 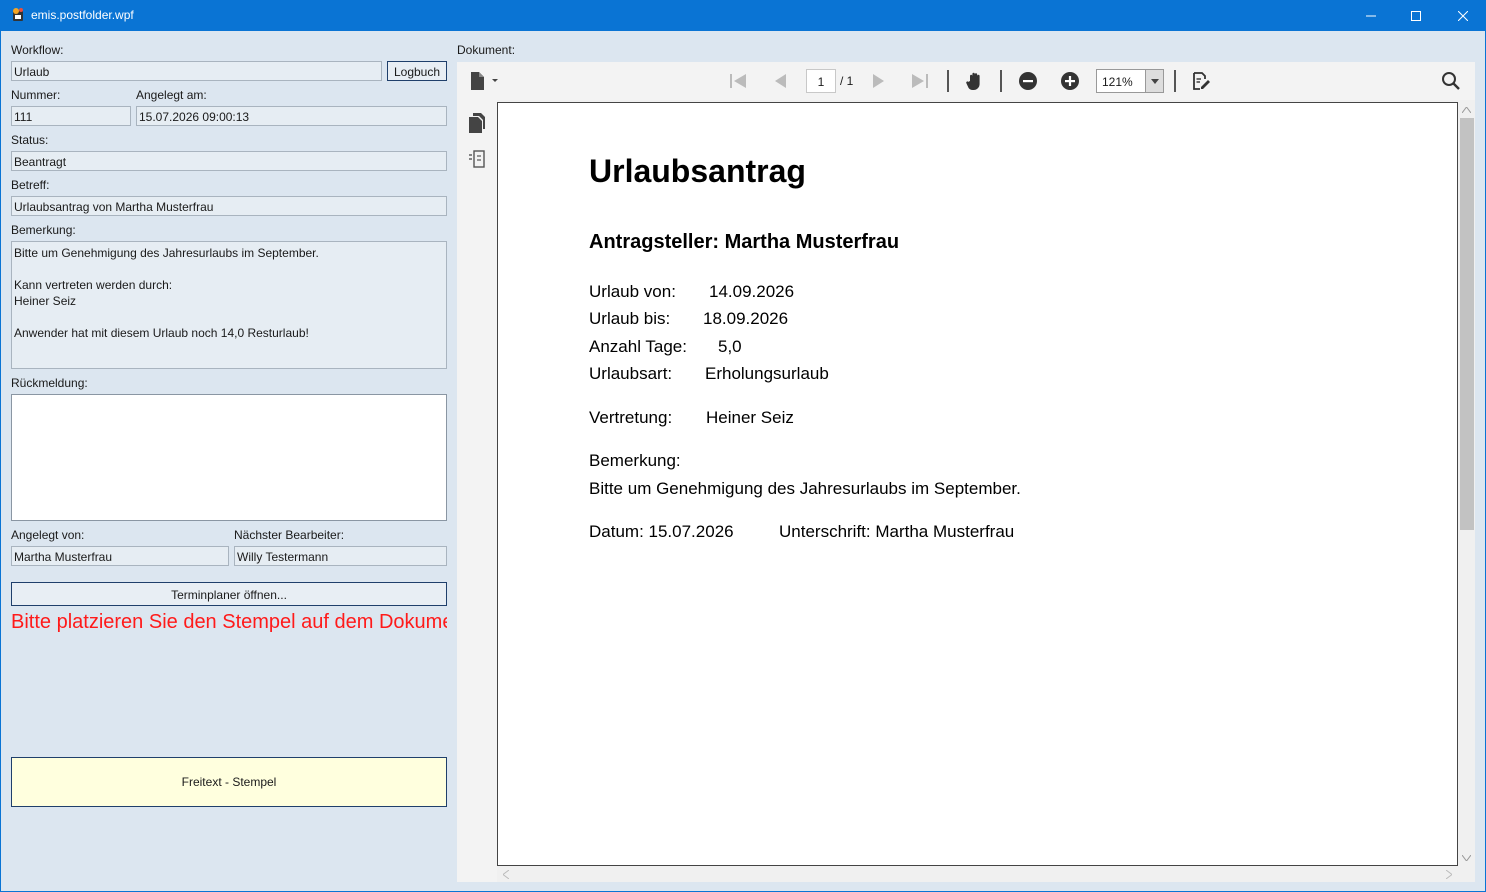 I want to click on doc-anzahl-tage-label: Anzahl Tage:, so click(x=638, y=346).